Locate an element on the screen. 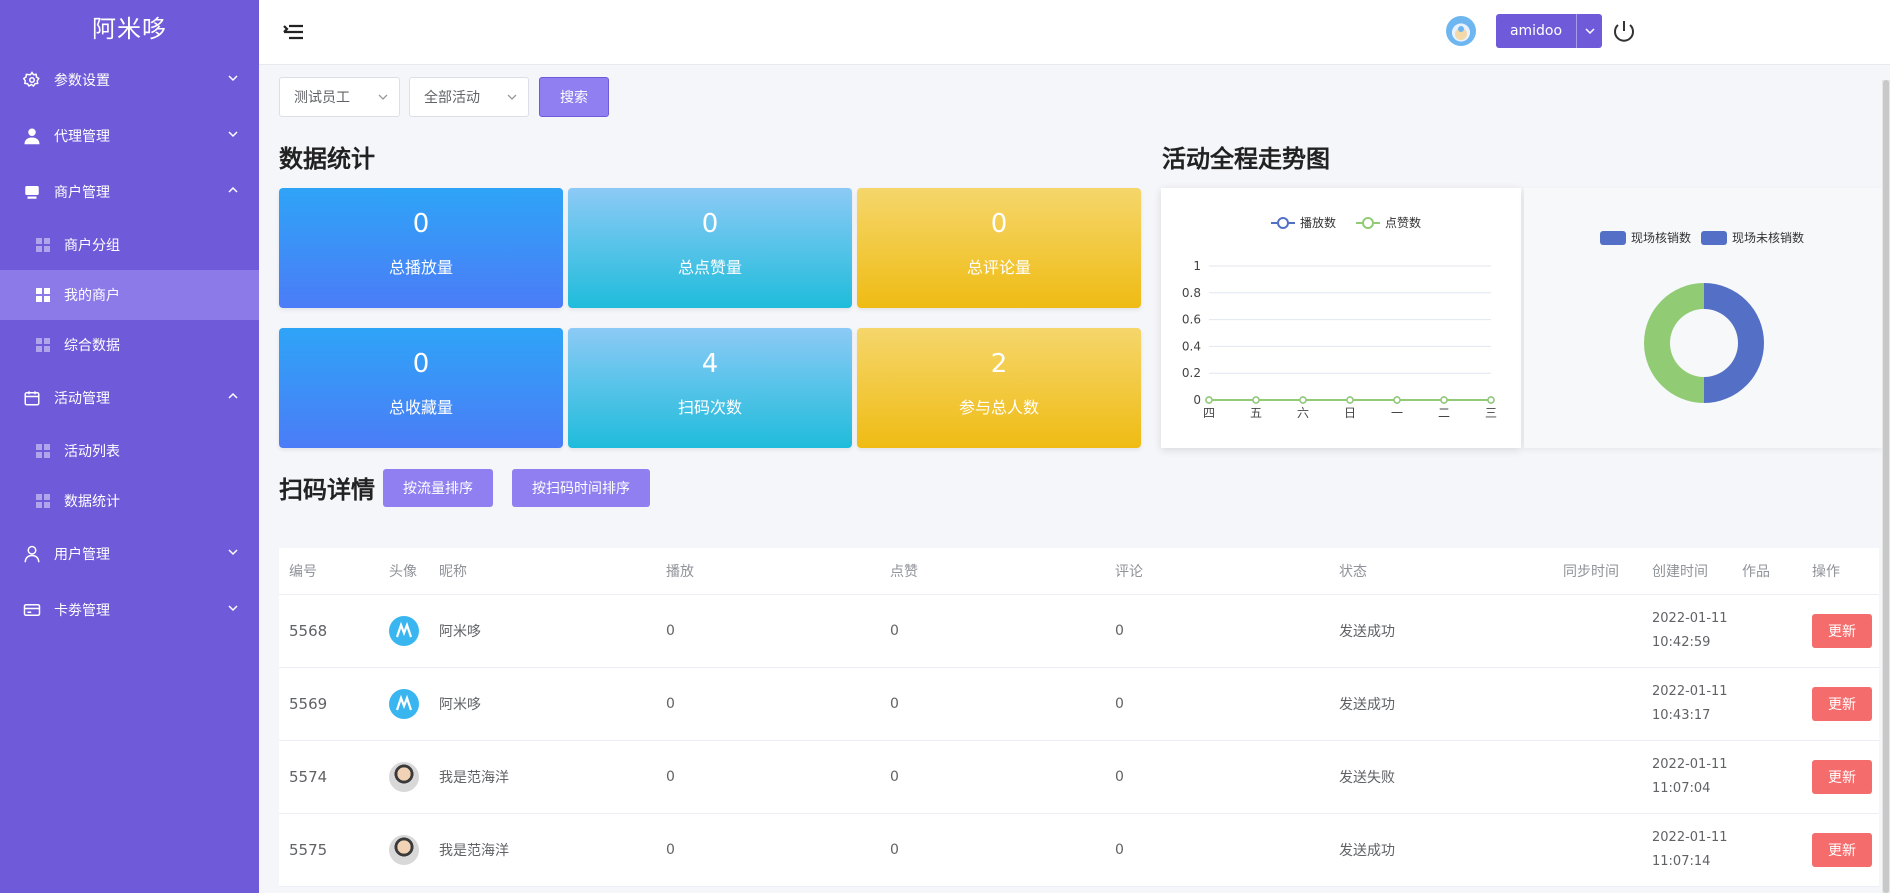 Image resolution: width=1890 pixels, height=893 pixels. sub-label: 我的商户 is located at coordinates (92, 296).